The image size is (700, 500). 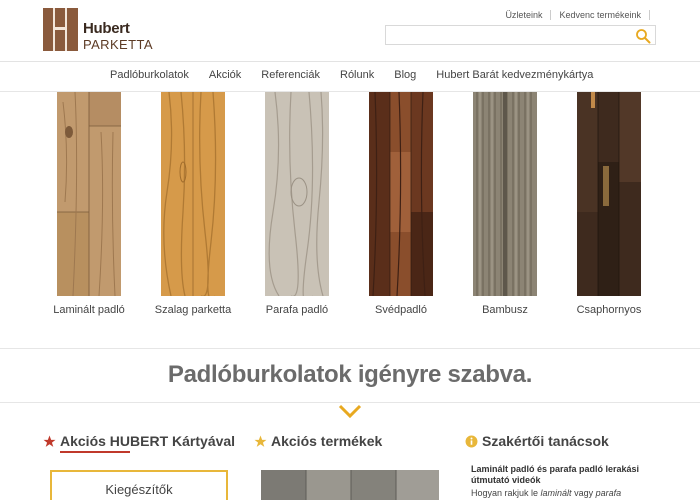 What do you see at coordinates (609, 310) in the screenshot?
I see `product-label: Csaphornyos` at bounding box center [609, 310].